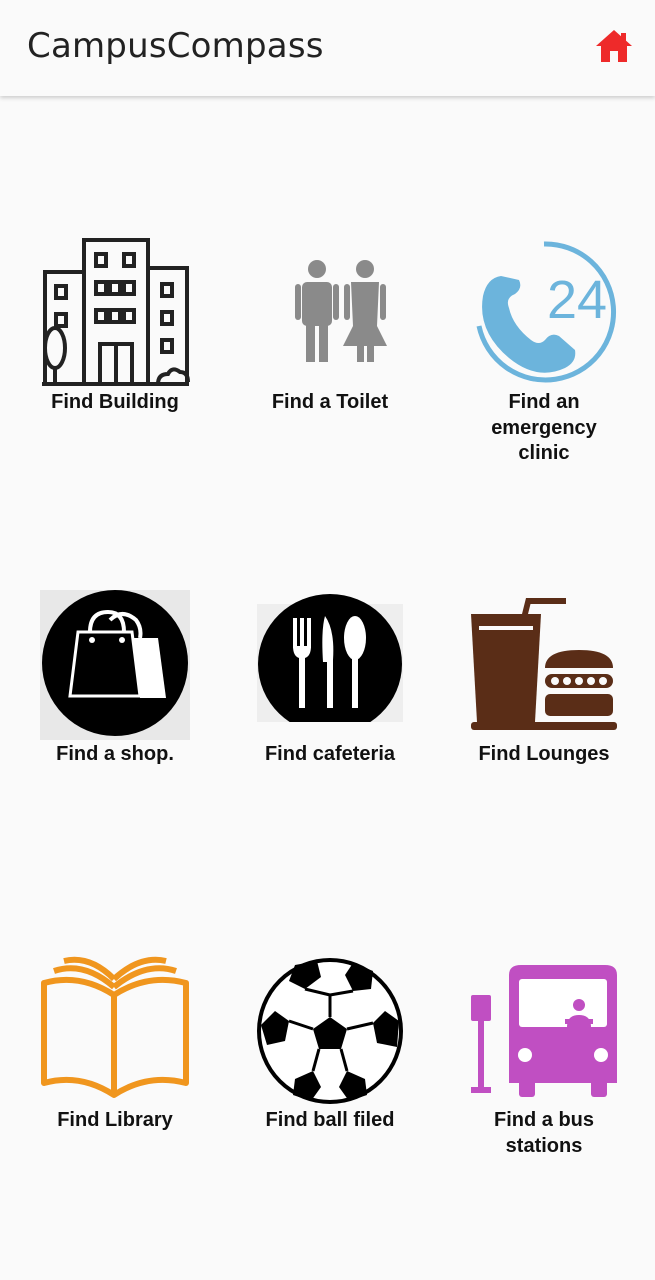 This screenshot has height=1280, width=655. I want to click on open-book-icon, so click(115, 1027).